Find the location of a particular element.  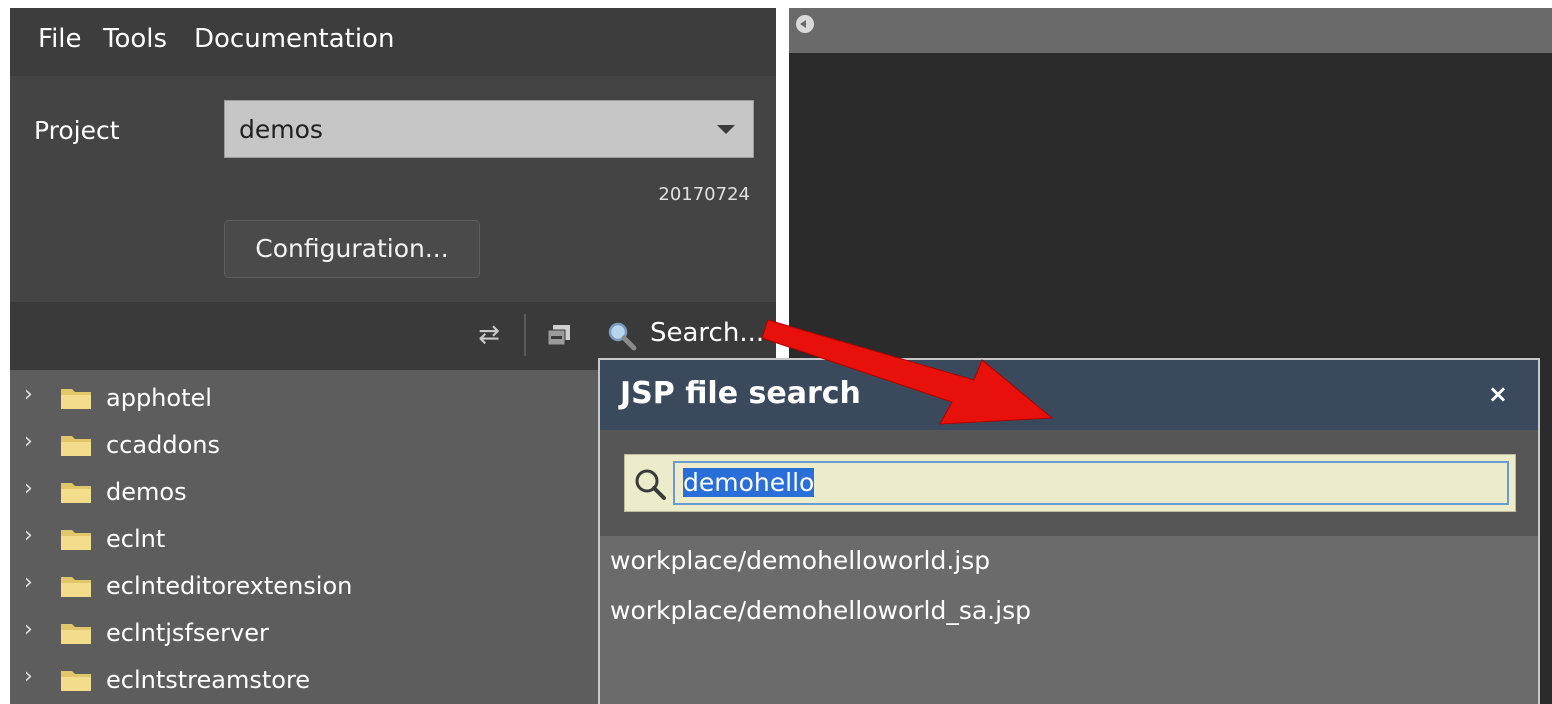

tree-item-eclnt: › eclnt is located at coordinates (310, 538).